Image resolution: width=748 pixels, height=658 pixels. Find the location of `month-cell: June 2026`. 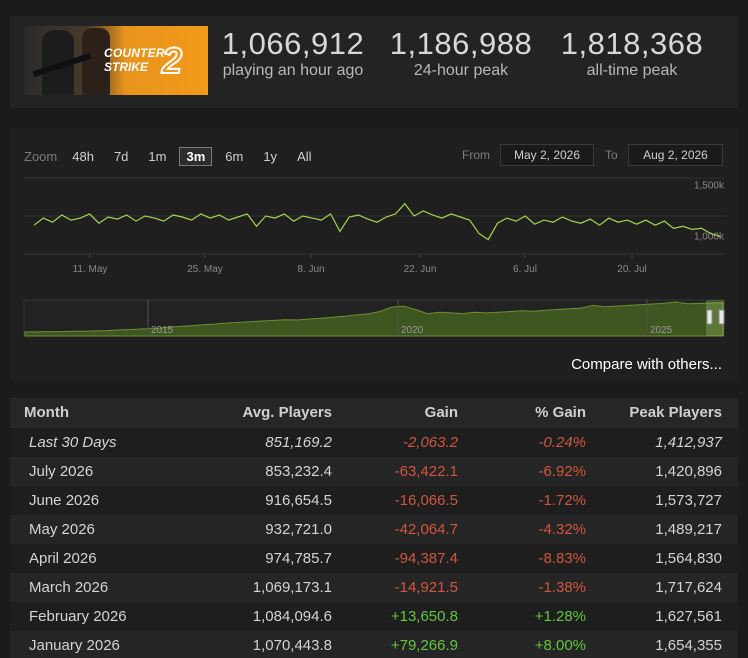

month-cell: June 2026 is located at coordinates (64, 500).